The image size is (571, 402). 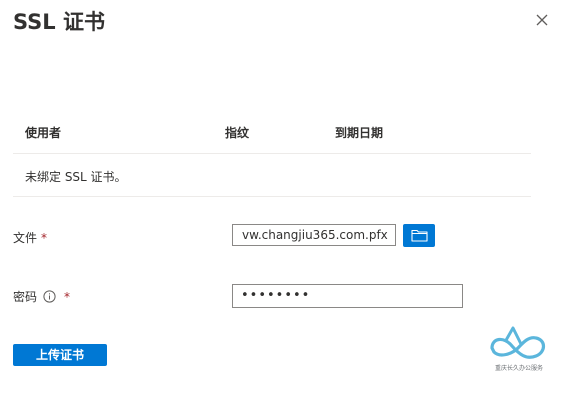 What do you see at coordinates (60, 355) in the screenshot?
I see `upload-certificate-button: 上传证书` at bounding box center [60, 355].